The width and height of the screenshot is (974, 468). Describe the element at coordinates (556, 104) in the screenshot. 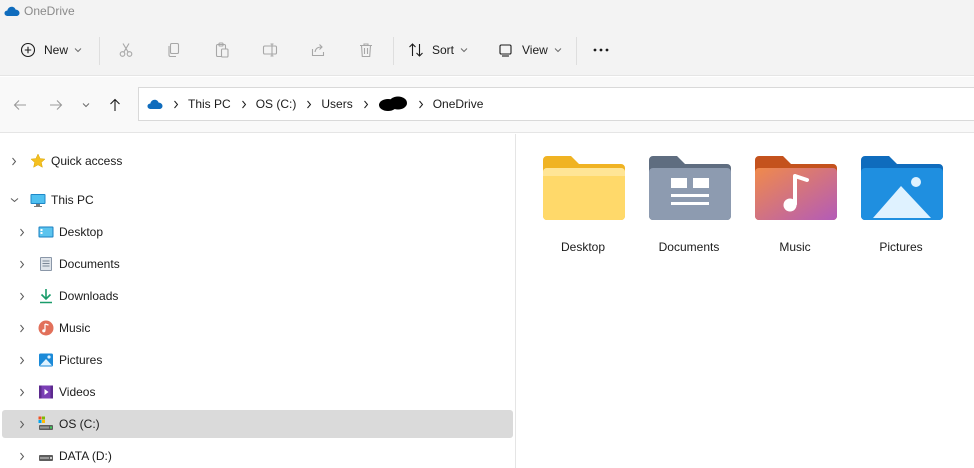

I see `address-bar: This PC OS (C:) Users OneDrive` at that location.